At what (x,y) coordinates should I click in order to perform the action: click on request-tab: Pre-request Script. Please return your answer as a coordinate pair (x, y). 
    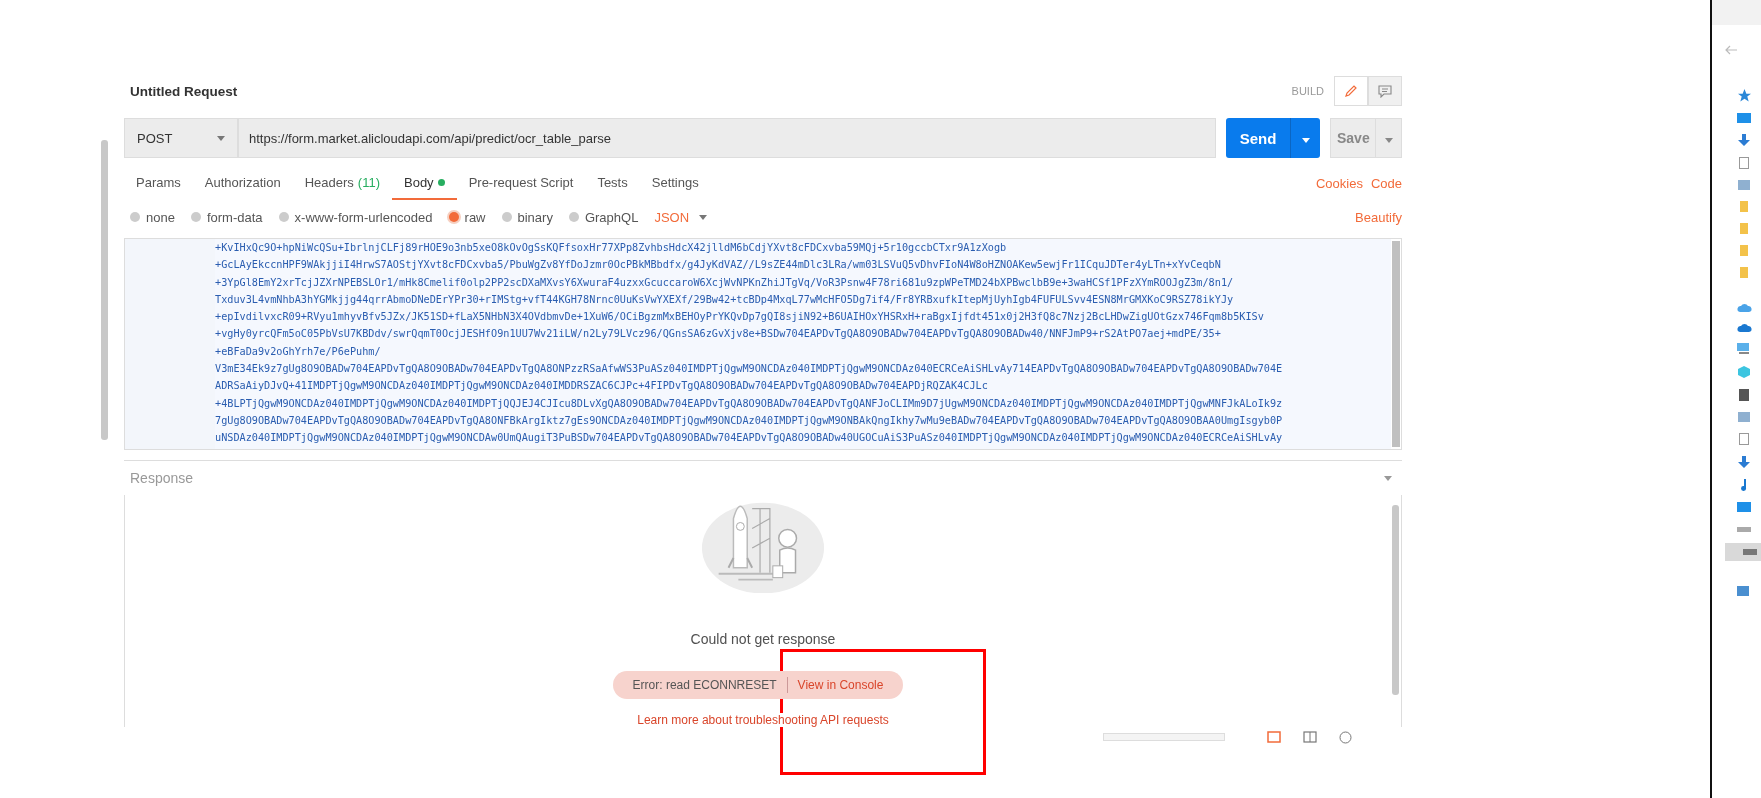
    Looking at the image, I should click on (521, 183).